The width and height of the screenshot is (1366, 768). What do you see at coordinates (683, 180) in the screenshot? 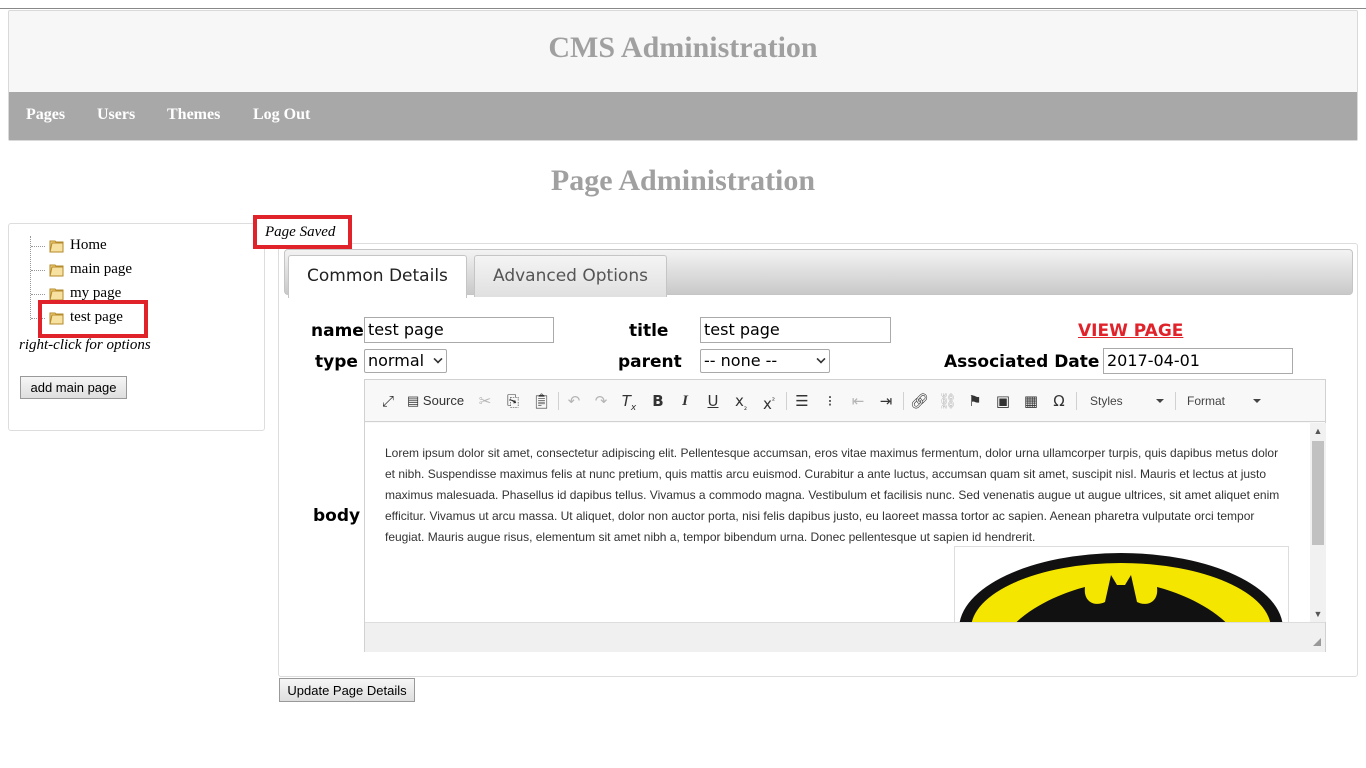
I see `page-title: Page Administration` at bounding box center [683, 180].